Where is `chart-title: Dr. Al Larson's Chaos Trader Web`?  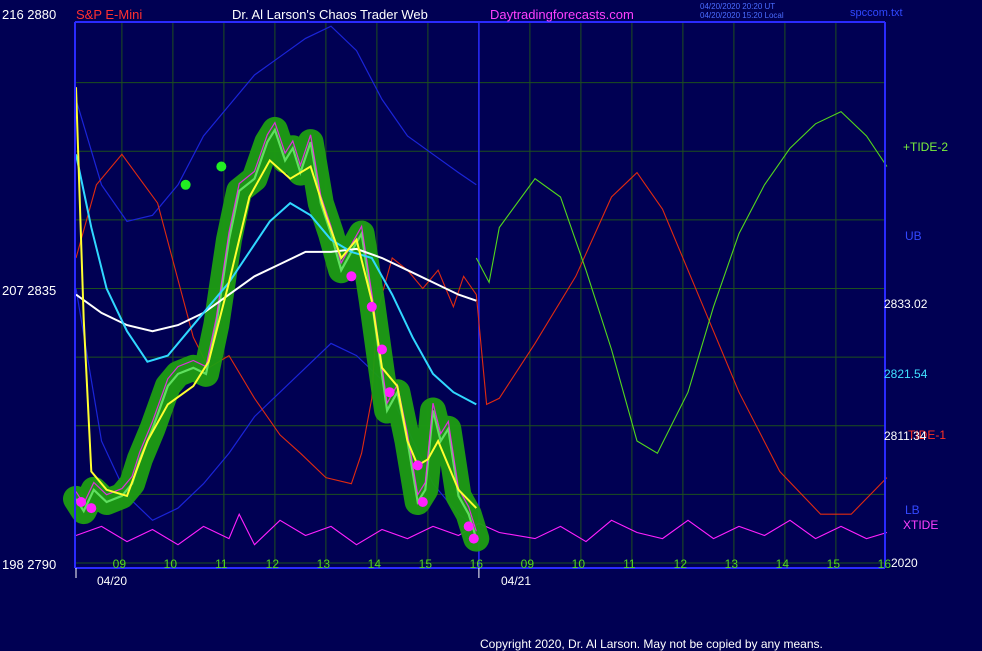
chart-title: Dr. Al Larson's Chaos Trader Web is located at coordinates (330, 14).